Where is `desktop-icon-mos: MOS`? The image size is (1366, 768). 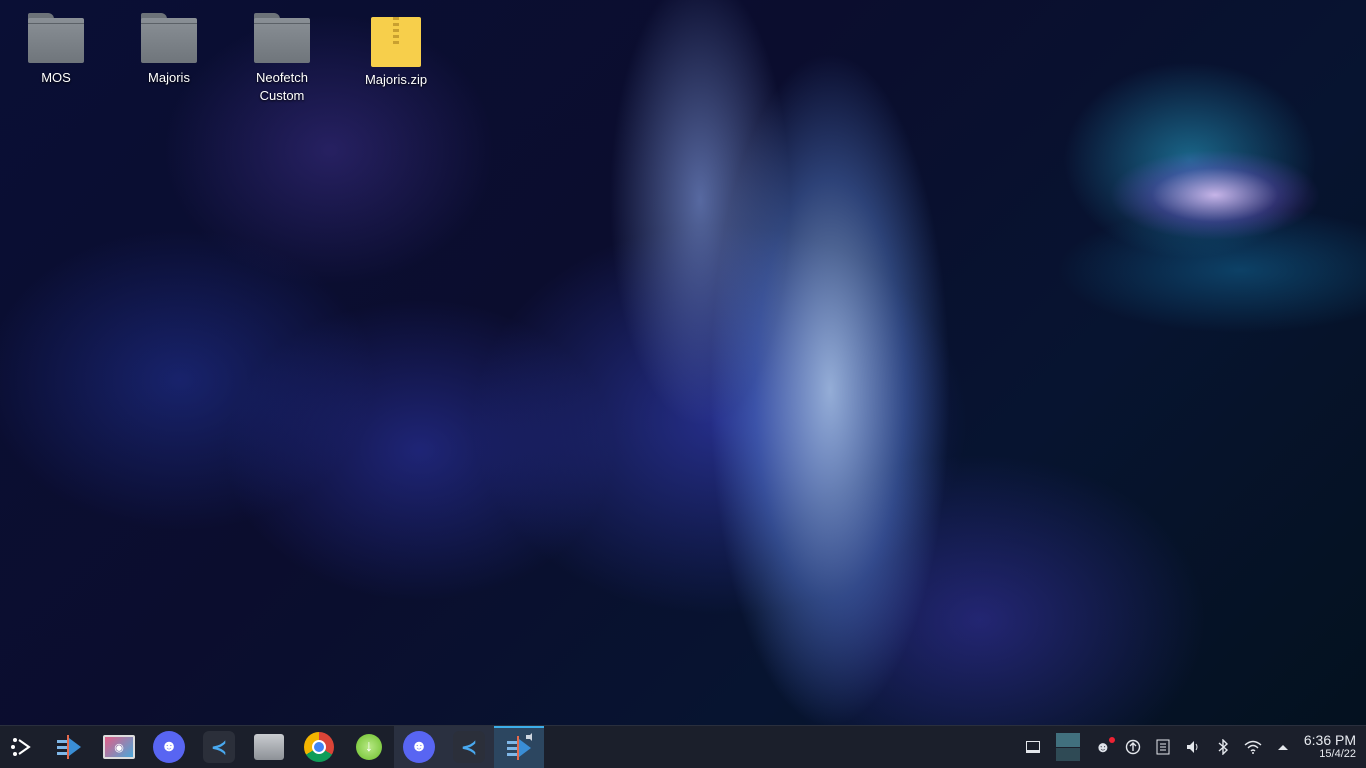
desktop-icon-mos: MOS is located at coordinates (56, 50).